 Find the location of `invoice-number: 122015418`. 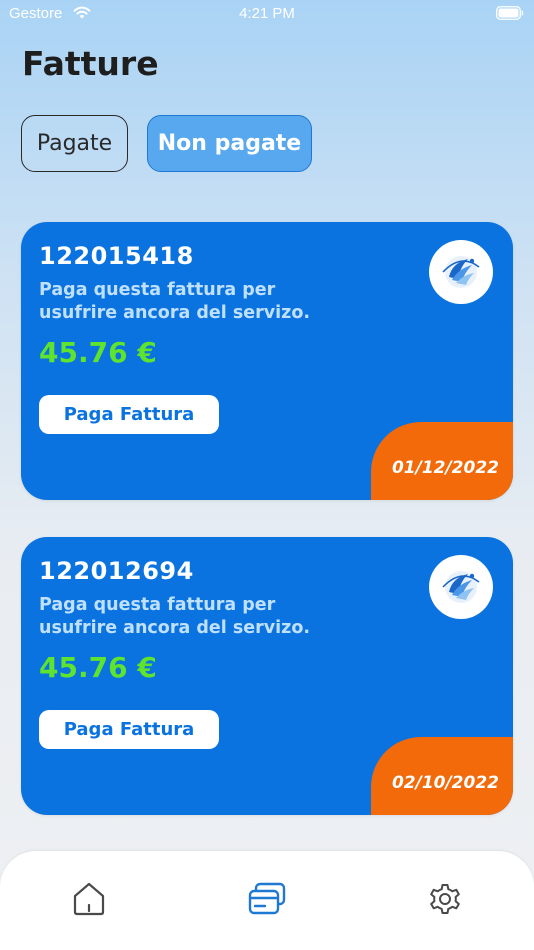

invoice-number: 122015418 is located at coordinates (116, 256).